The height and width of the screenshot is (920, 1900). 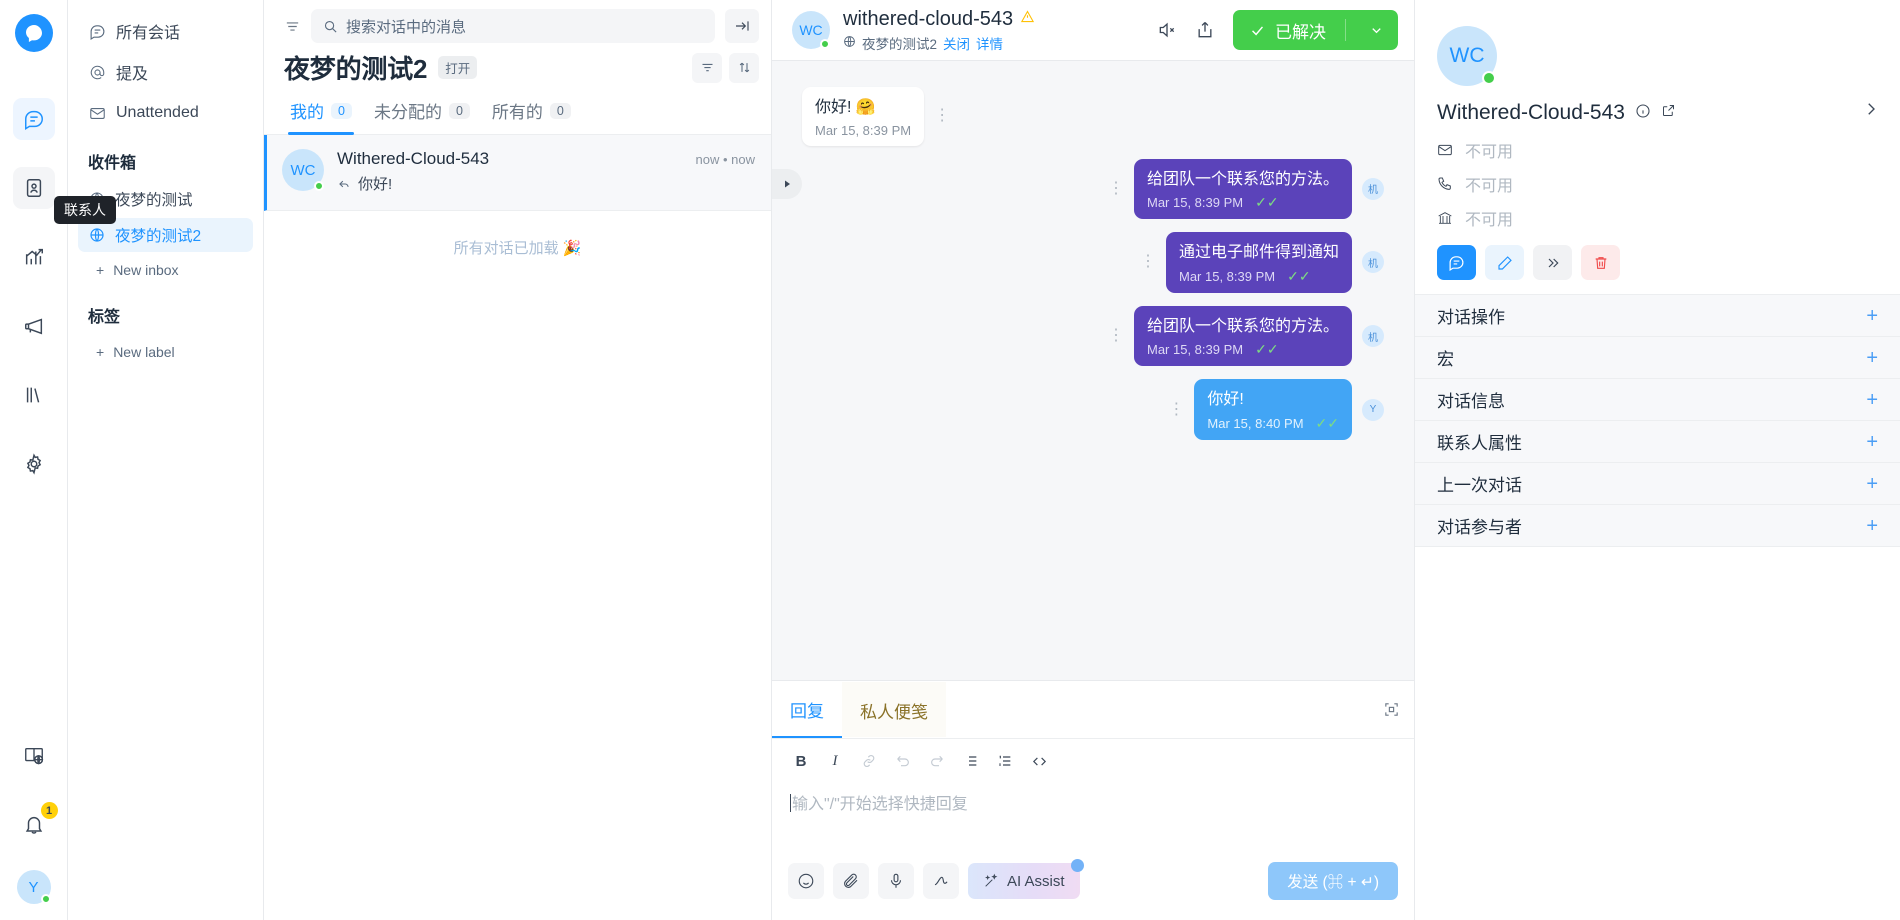 I want to click on rail-item-contacts, so click(x=33, y=188).